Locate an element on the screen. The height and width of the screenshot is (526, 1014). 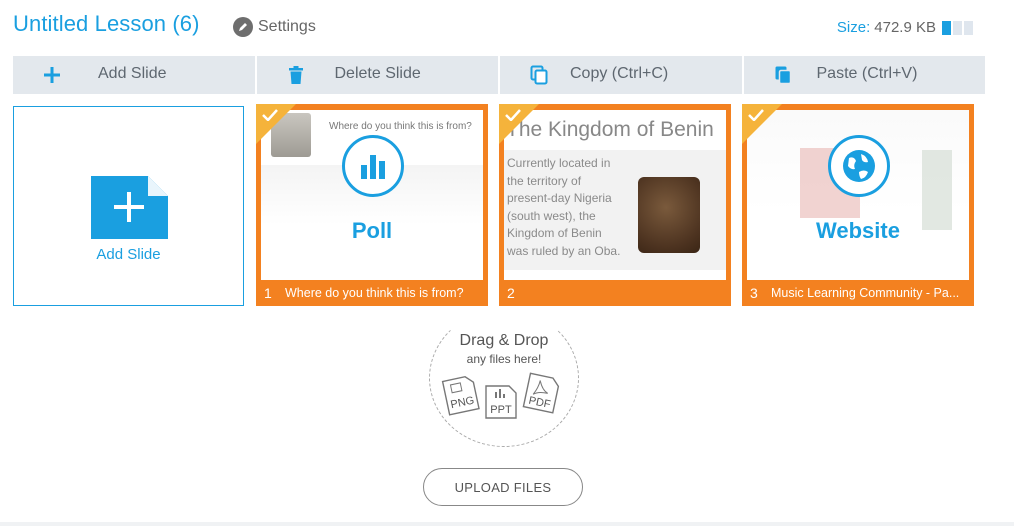
settings-button: Settings is located at coordinates (274, 27).